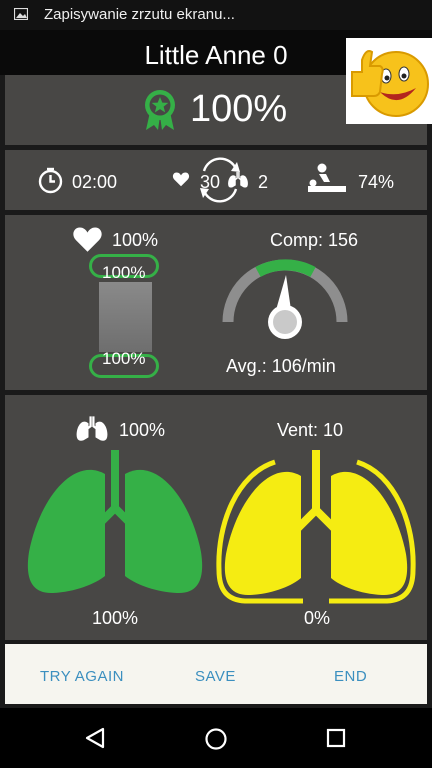 This screenshot has width=432, height=768. I want to click on stopwatch-icon, so click(50, 180).